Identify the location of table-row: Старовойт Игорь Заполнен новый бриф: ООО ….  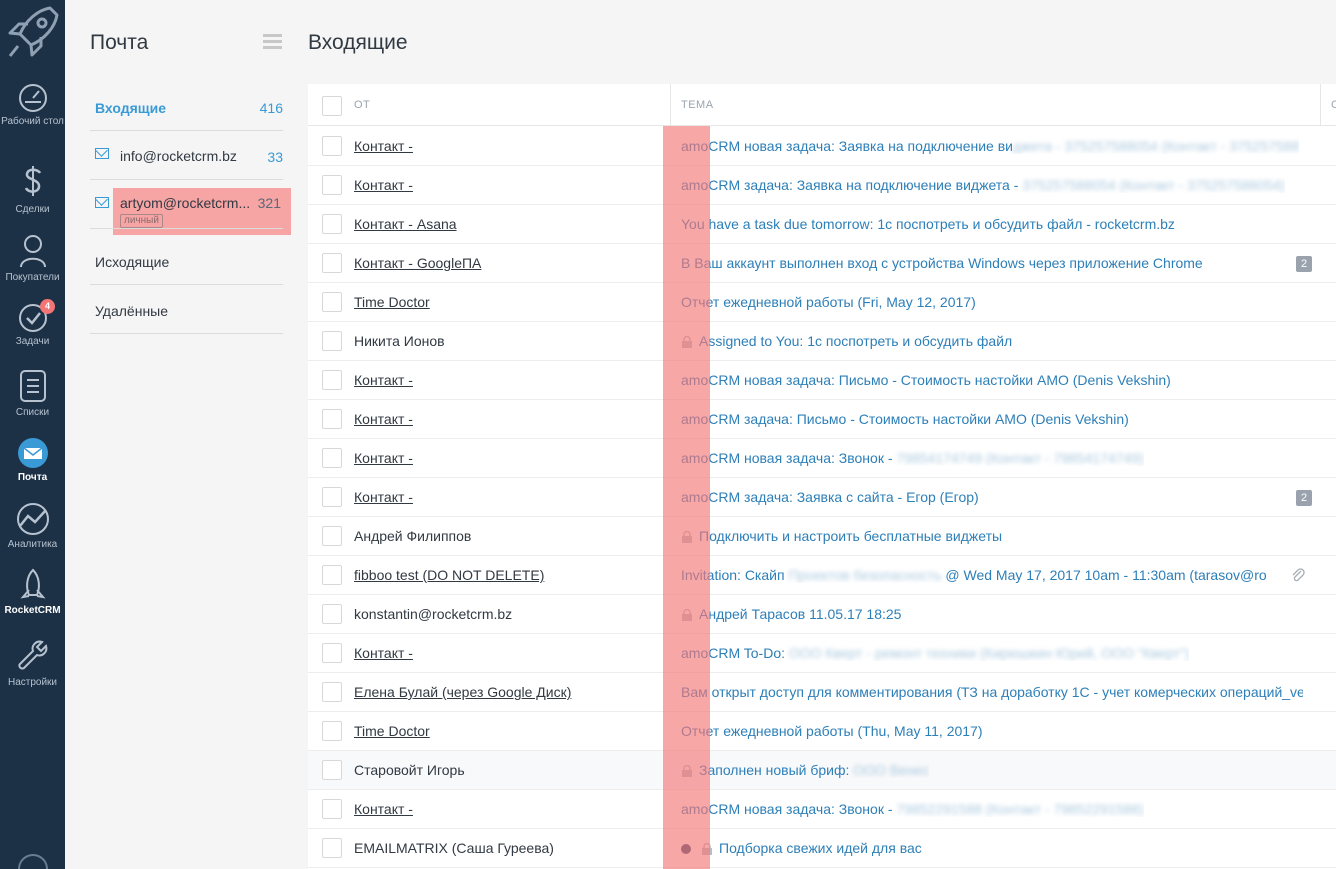
(822, 770).